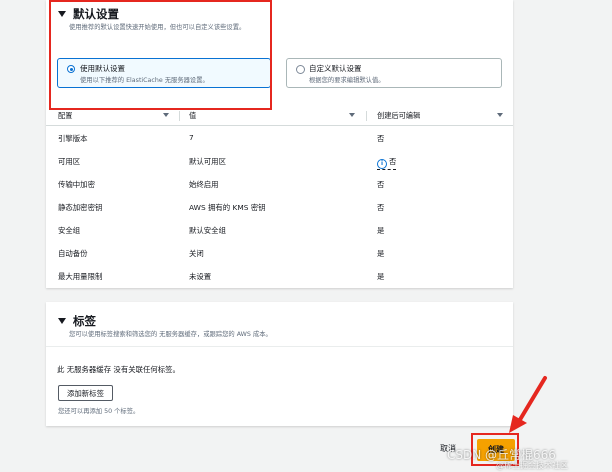  What do you see at coordinates (76, 184) in the screenshot?
I see `config-cell: 传输中加密` at bounding box center [76, 184].